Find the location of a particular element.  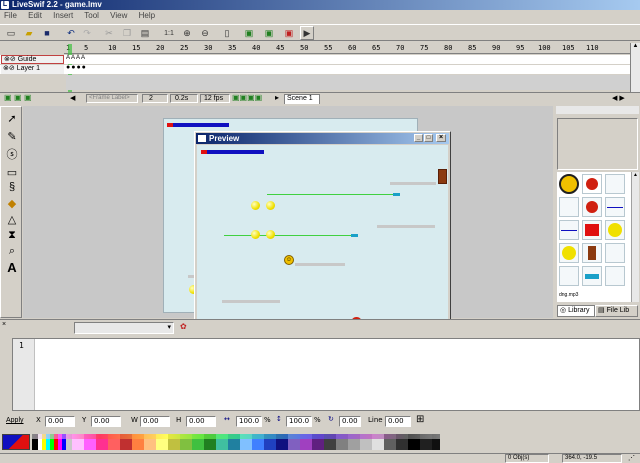

timeline-scrollbar-v: ▲ is located at coordinates (635, 67).